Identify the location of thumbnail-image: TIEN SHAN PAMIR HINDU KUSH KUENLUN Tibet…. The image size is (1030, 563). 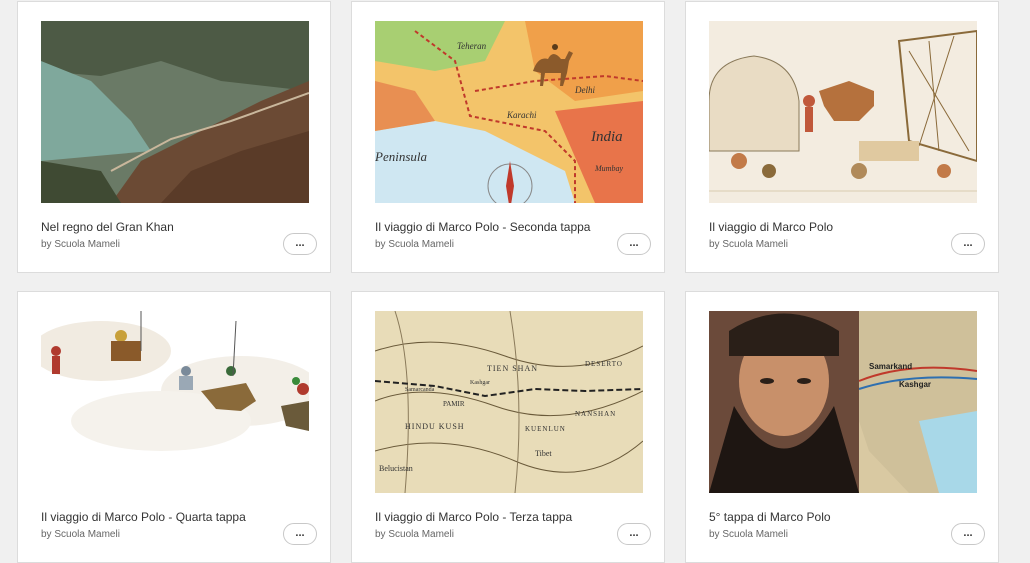
(509, 402).